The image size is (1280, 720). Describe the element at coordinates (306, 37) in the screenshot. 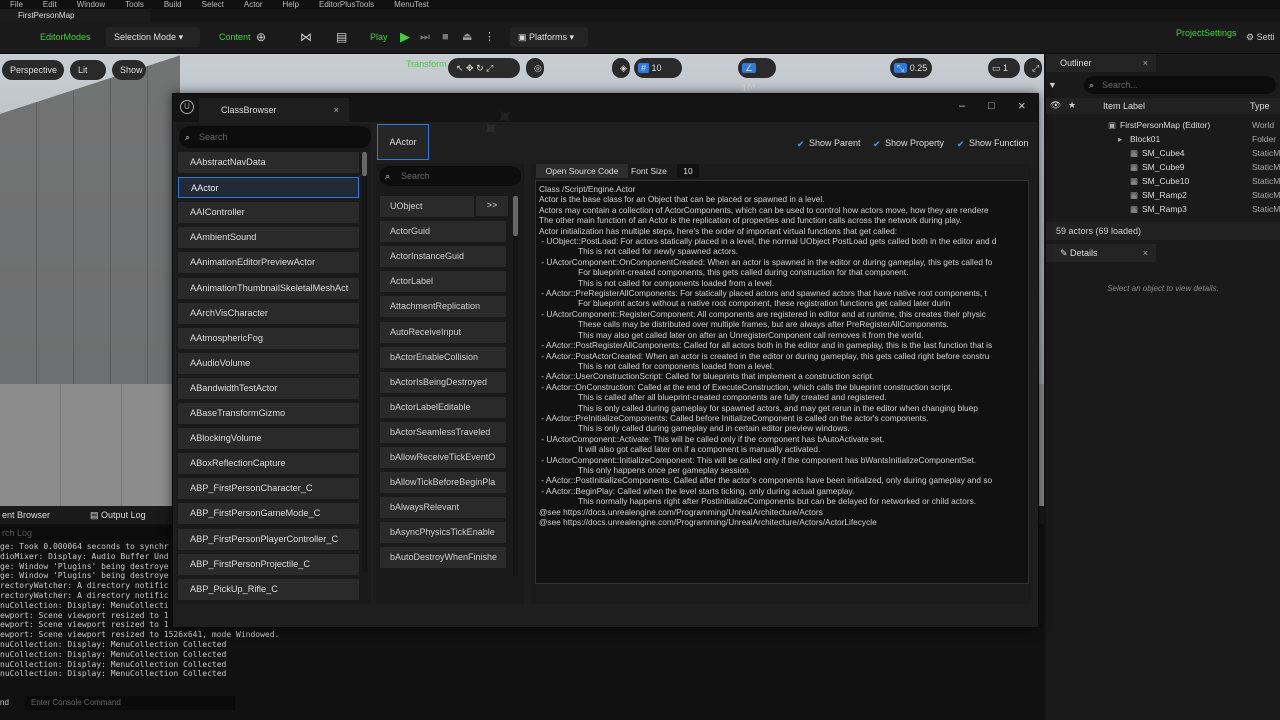

I see `blueprint-icon: ⋈` at that location.